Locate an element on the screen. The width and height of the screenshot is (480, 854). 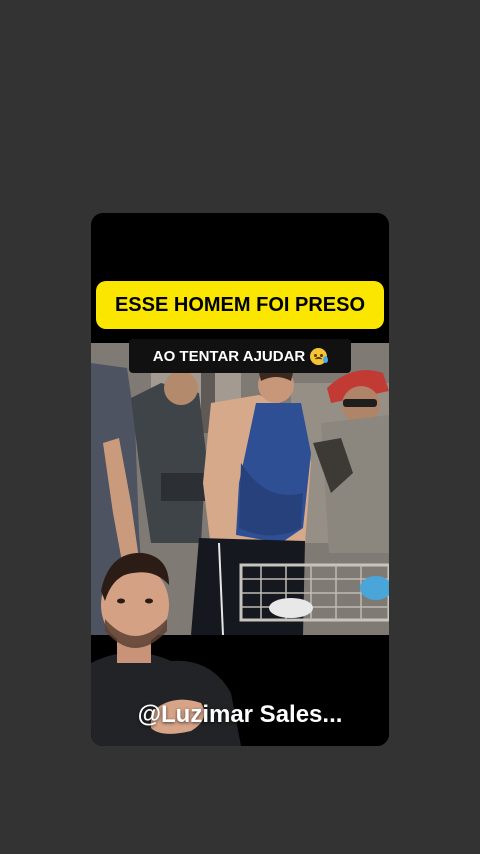
headline-text: ESSE HOMEM FOI PRESO is located at coordinates (240, 304).